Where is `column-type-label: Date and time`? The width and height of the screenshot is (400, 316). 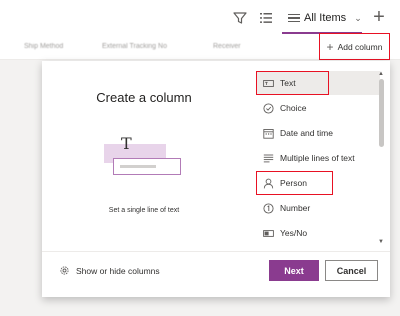 column-type-label: Date and time is located at coordinates (306, 133).